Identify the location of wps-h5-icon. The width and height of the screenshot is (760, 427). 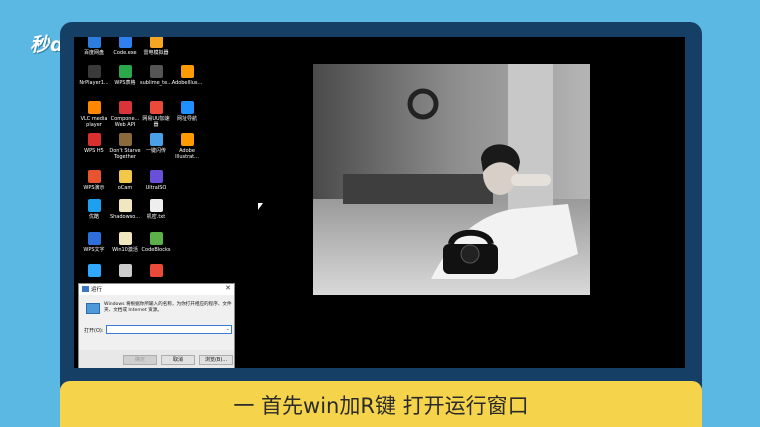
(94, 139).